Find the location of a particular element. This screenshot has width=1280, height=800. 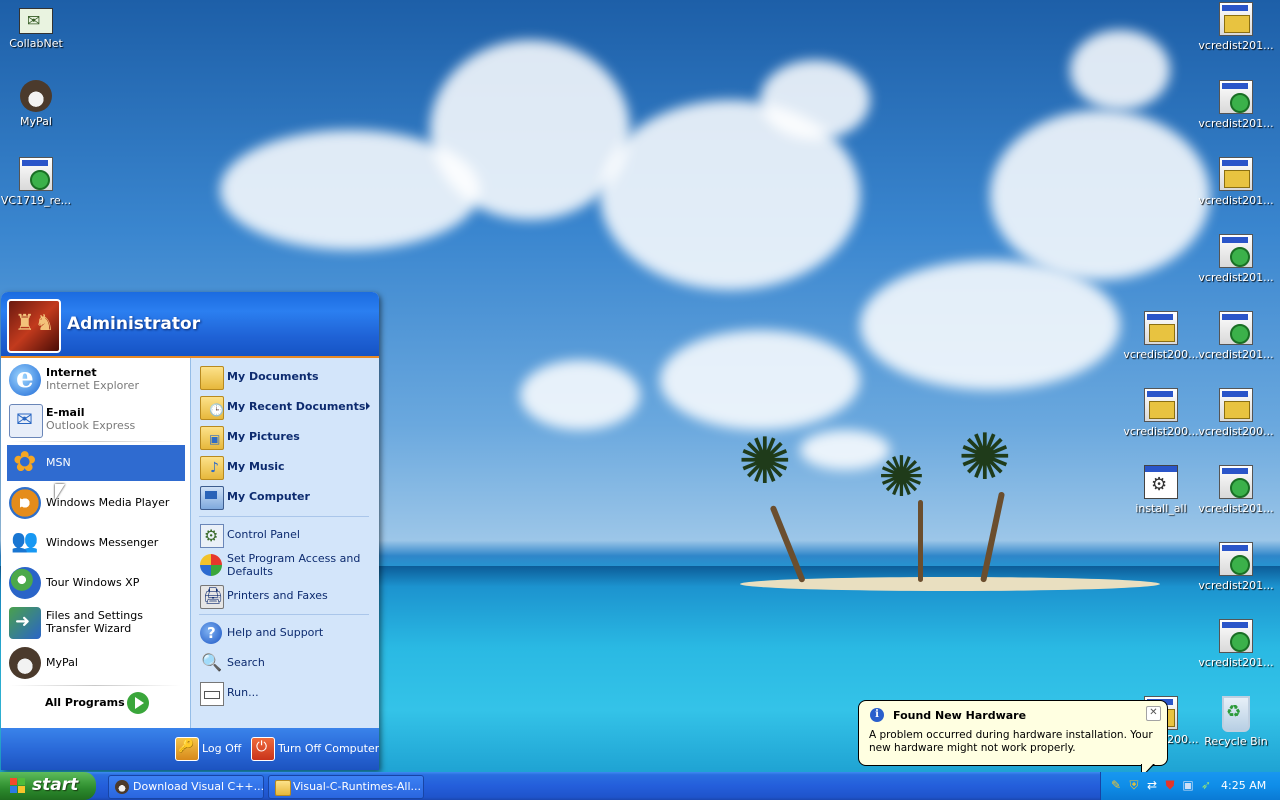

display-icon: ▣ is located at coordinates (1188, 785).